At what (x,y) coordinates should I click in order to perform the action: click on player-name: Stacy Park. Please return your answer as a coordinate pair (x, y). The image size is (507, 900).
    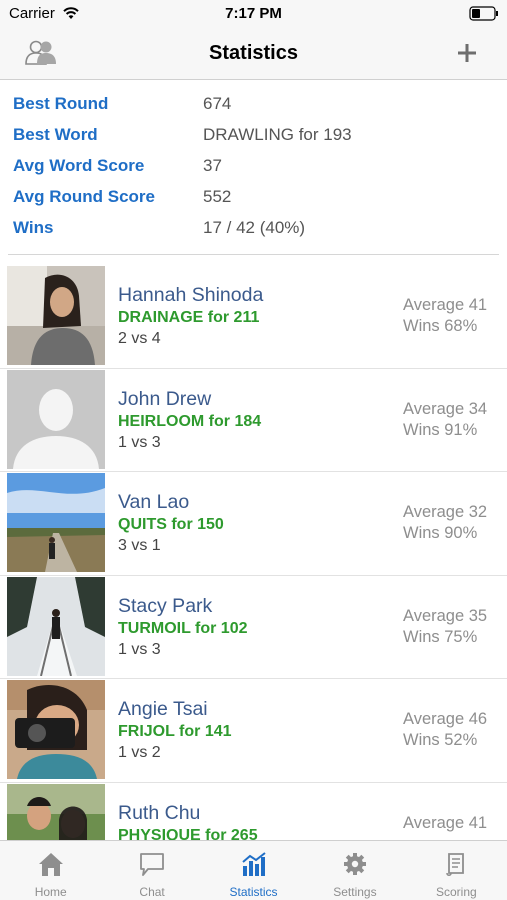
    Looking at the image, I should click on (165, 605).